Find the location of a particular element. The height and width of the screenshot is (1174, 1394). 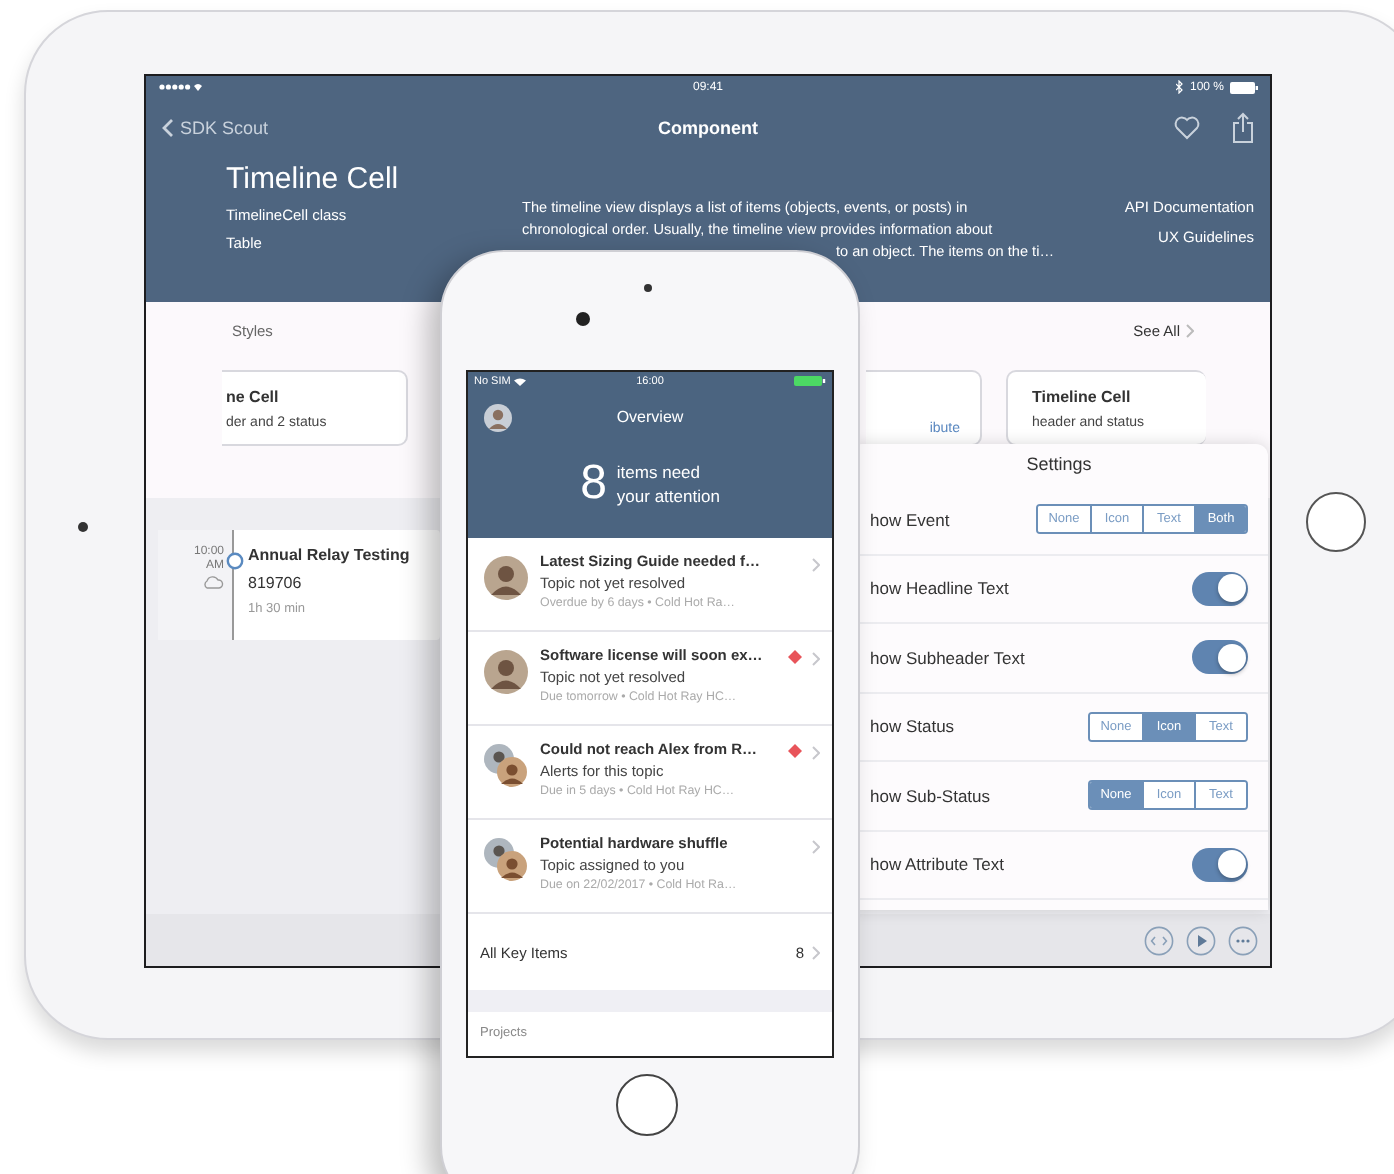

setting-label: how Headline Text is located at coordinates (939, 588).